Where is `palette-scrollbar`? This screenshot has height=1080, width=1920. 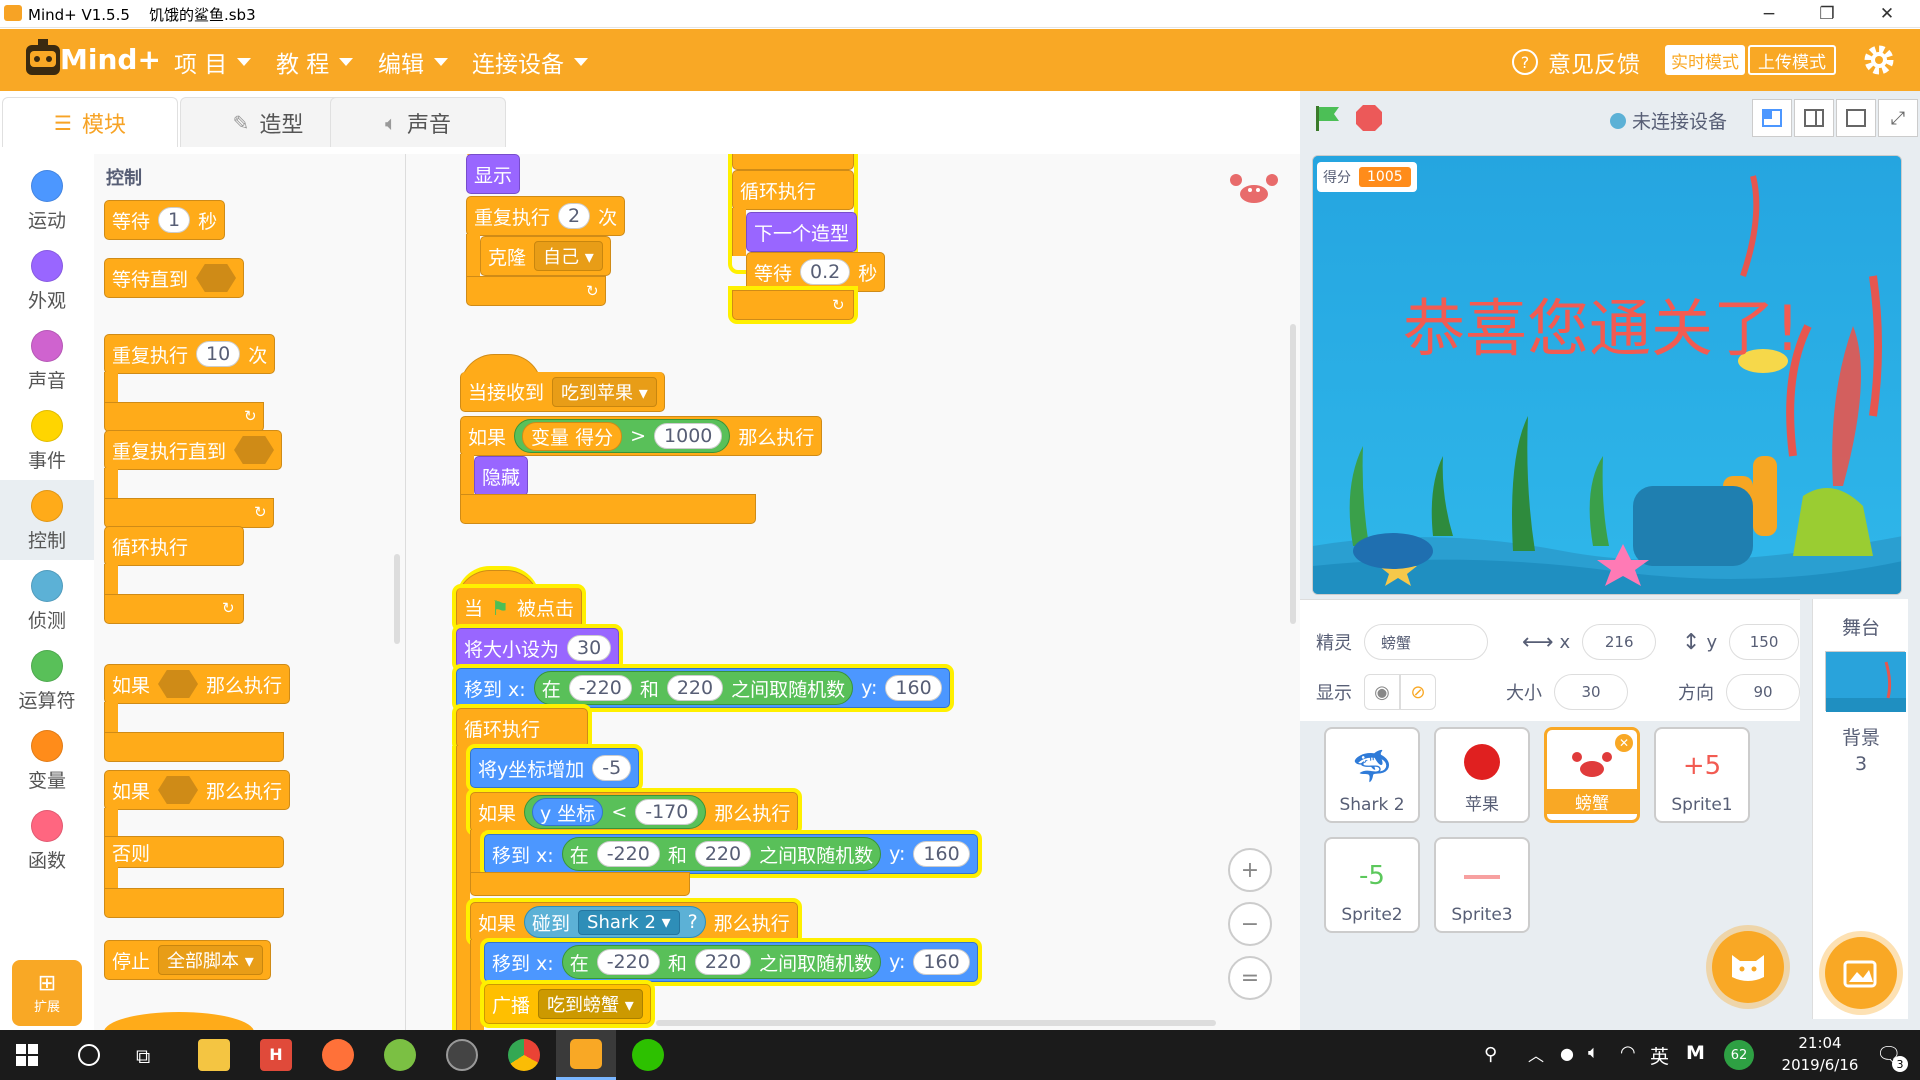
palette-scrollbar is located at coordinates (397, 599).